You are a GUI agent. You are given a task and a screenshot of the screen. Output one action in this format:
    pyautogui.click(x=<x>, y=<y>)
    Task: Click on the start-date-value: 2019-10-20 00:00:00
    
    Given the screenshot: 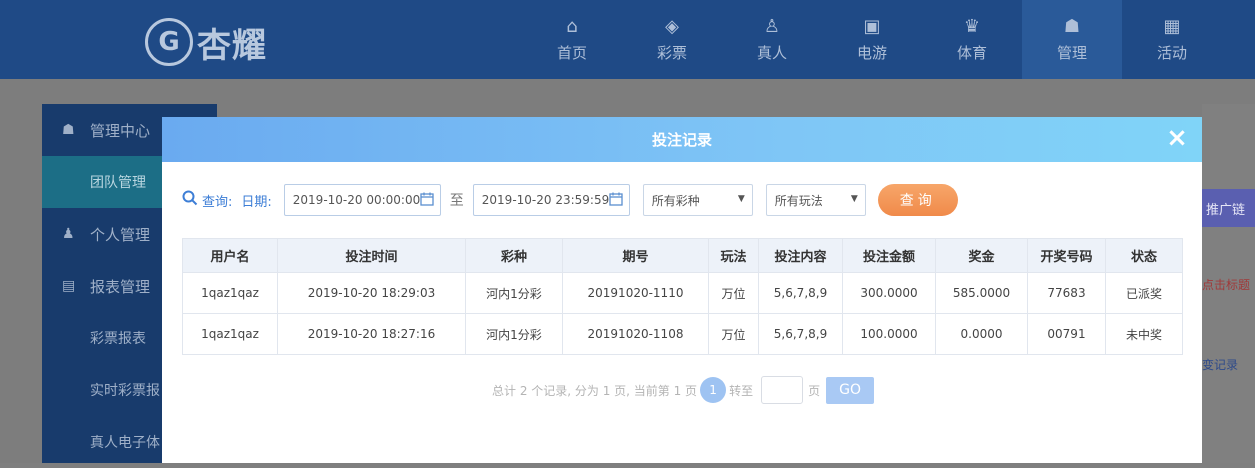 What is the action you would take?
    pyautogui.click(x=356, y=200)
    